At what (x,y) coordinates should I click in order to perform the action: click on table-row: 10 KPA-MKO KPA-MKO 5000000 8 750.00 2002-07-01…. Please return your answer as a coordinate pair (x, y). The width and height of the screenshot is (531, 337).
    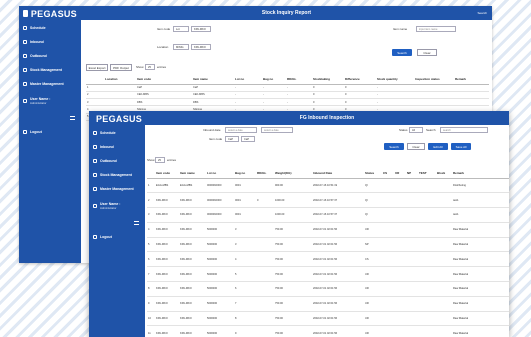
    Looking at the image, I should click on (328, 319).